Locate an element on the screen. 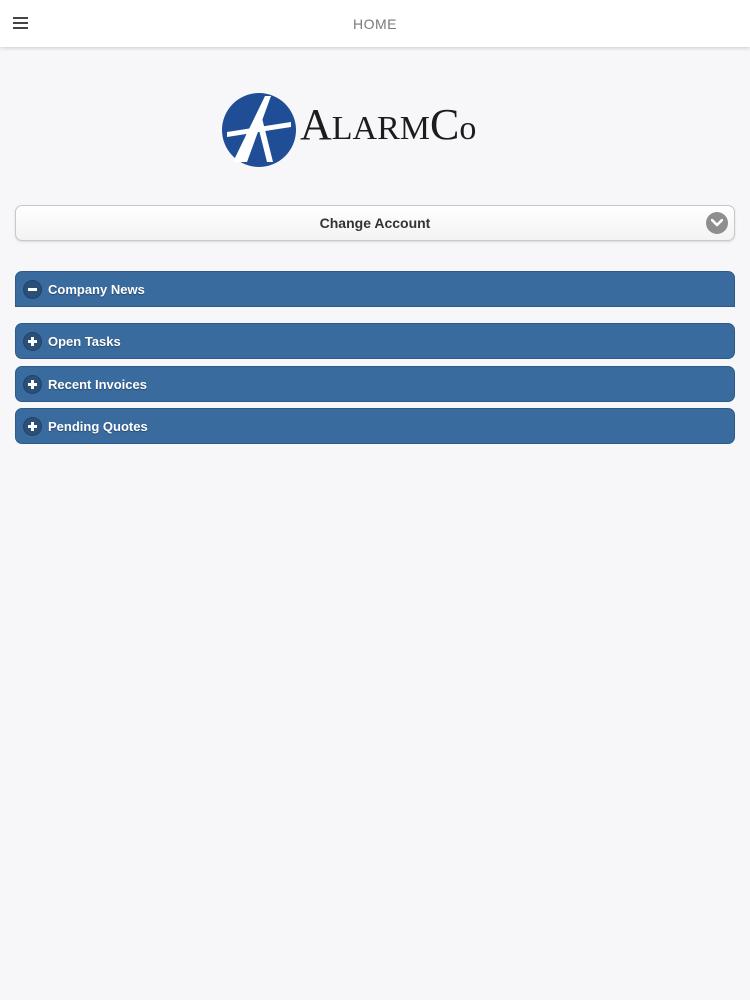 Image resolution: width=750 pixels, height=1000 pixels. minus-icon is located at coordinates (32, 289).